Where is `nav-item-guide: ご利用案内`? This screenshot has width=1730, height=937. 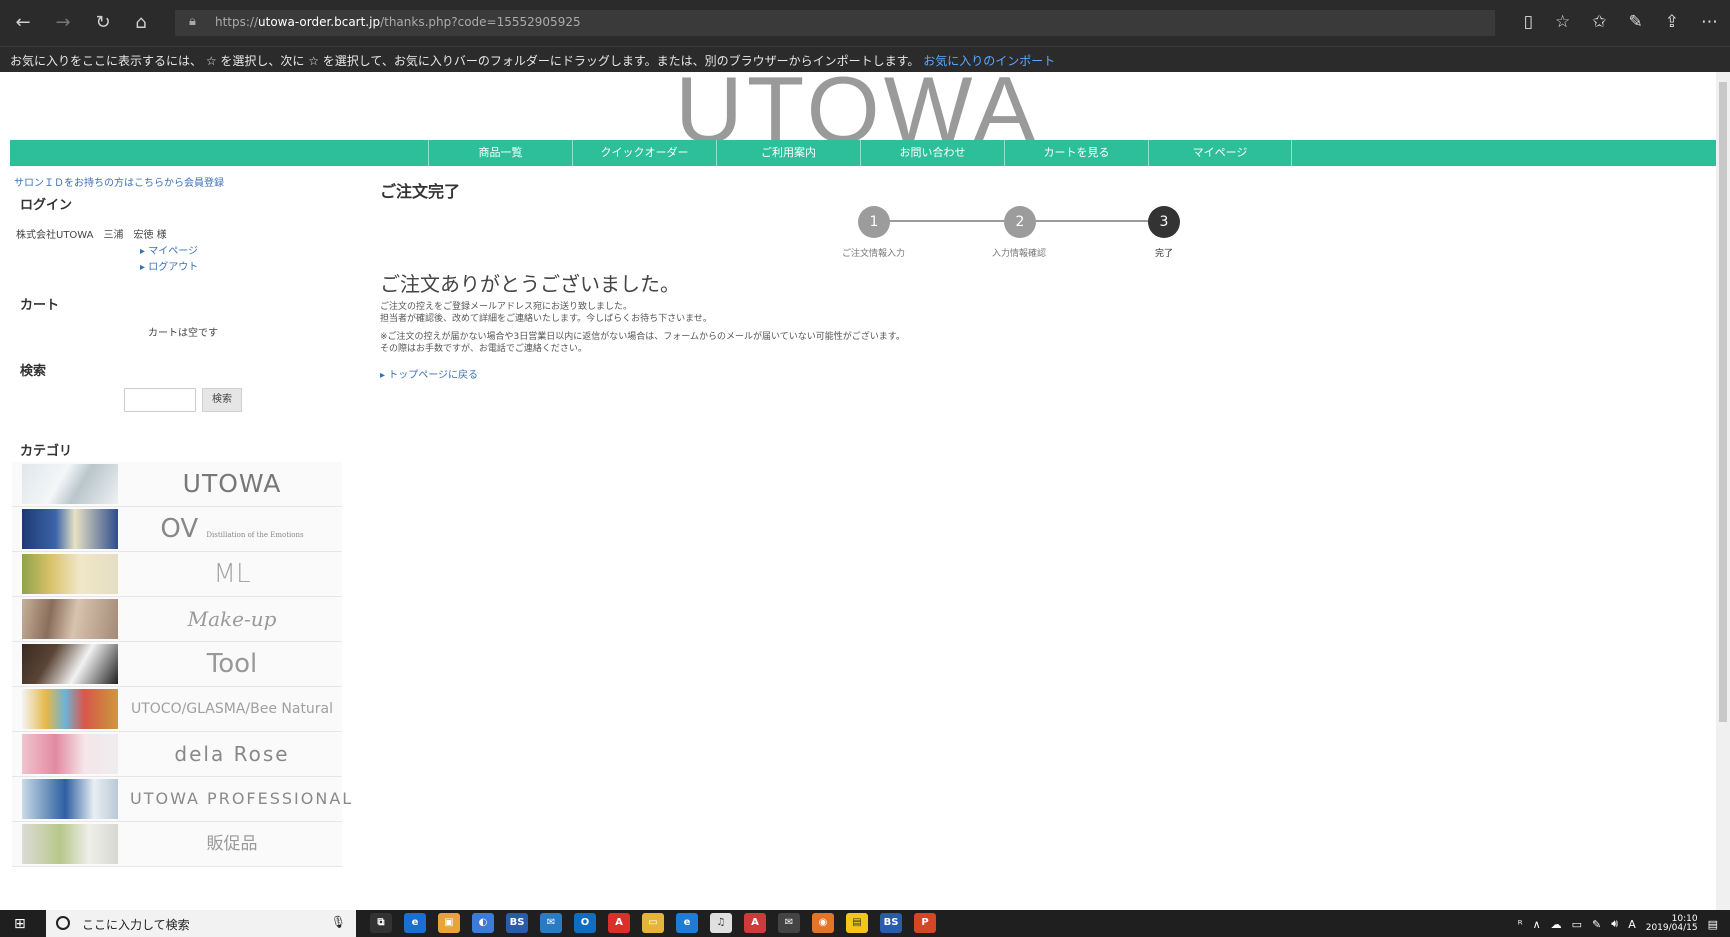 nav-item-guide: ご利用案内 is located at coordinates (788, 153).